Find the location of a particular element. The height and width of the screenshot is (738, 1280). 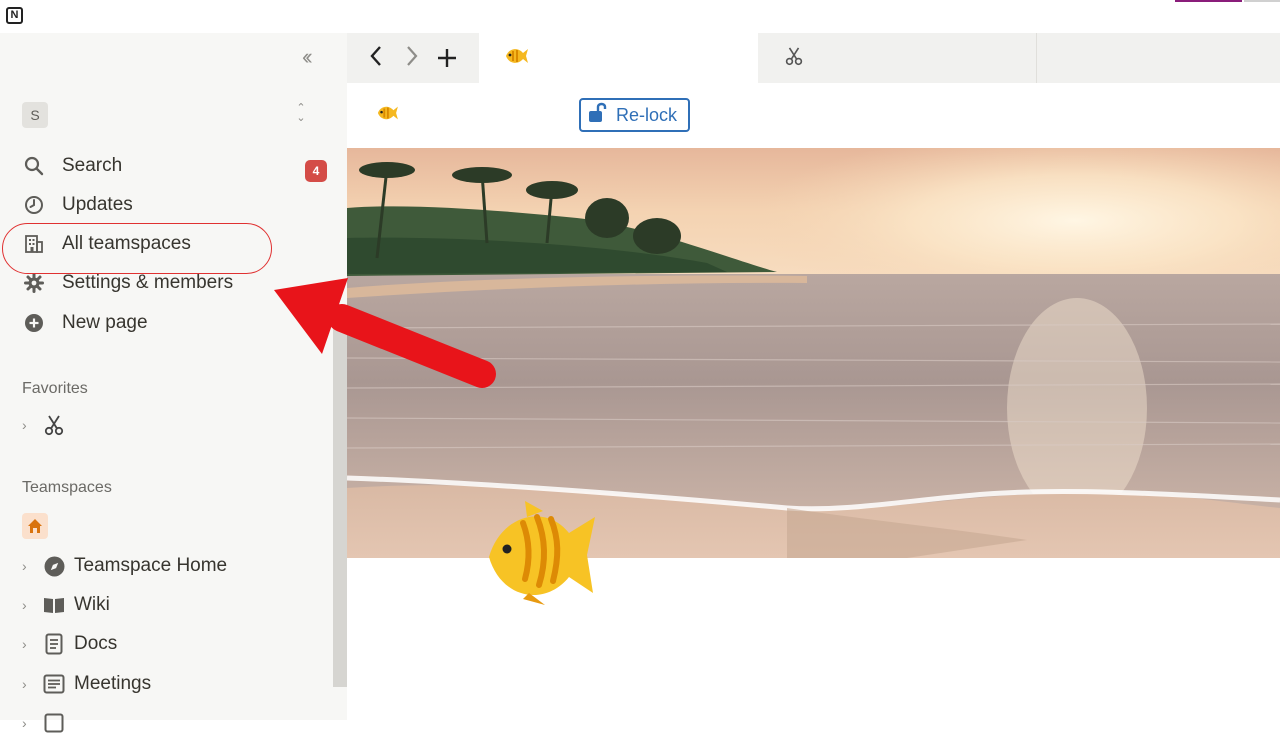

sidebar-item-teamspace-home: › Teamspace Home is located at coordinates (124, 566).